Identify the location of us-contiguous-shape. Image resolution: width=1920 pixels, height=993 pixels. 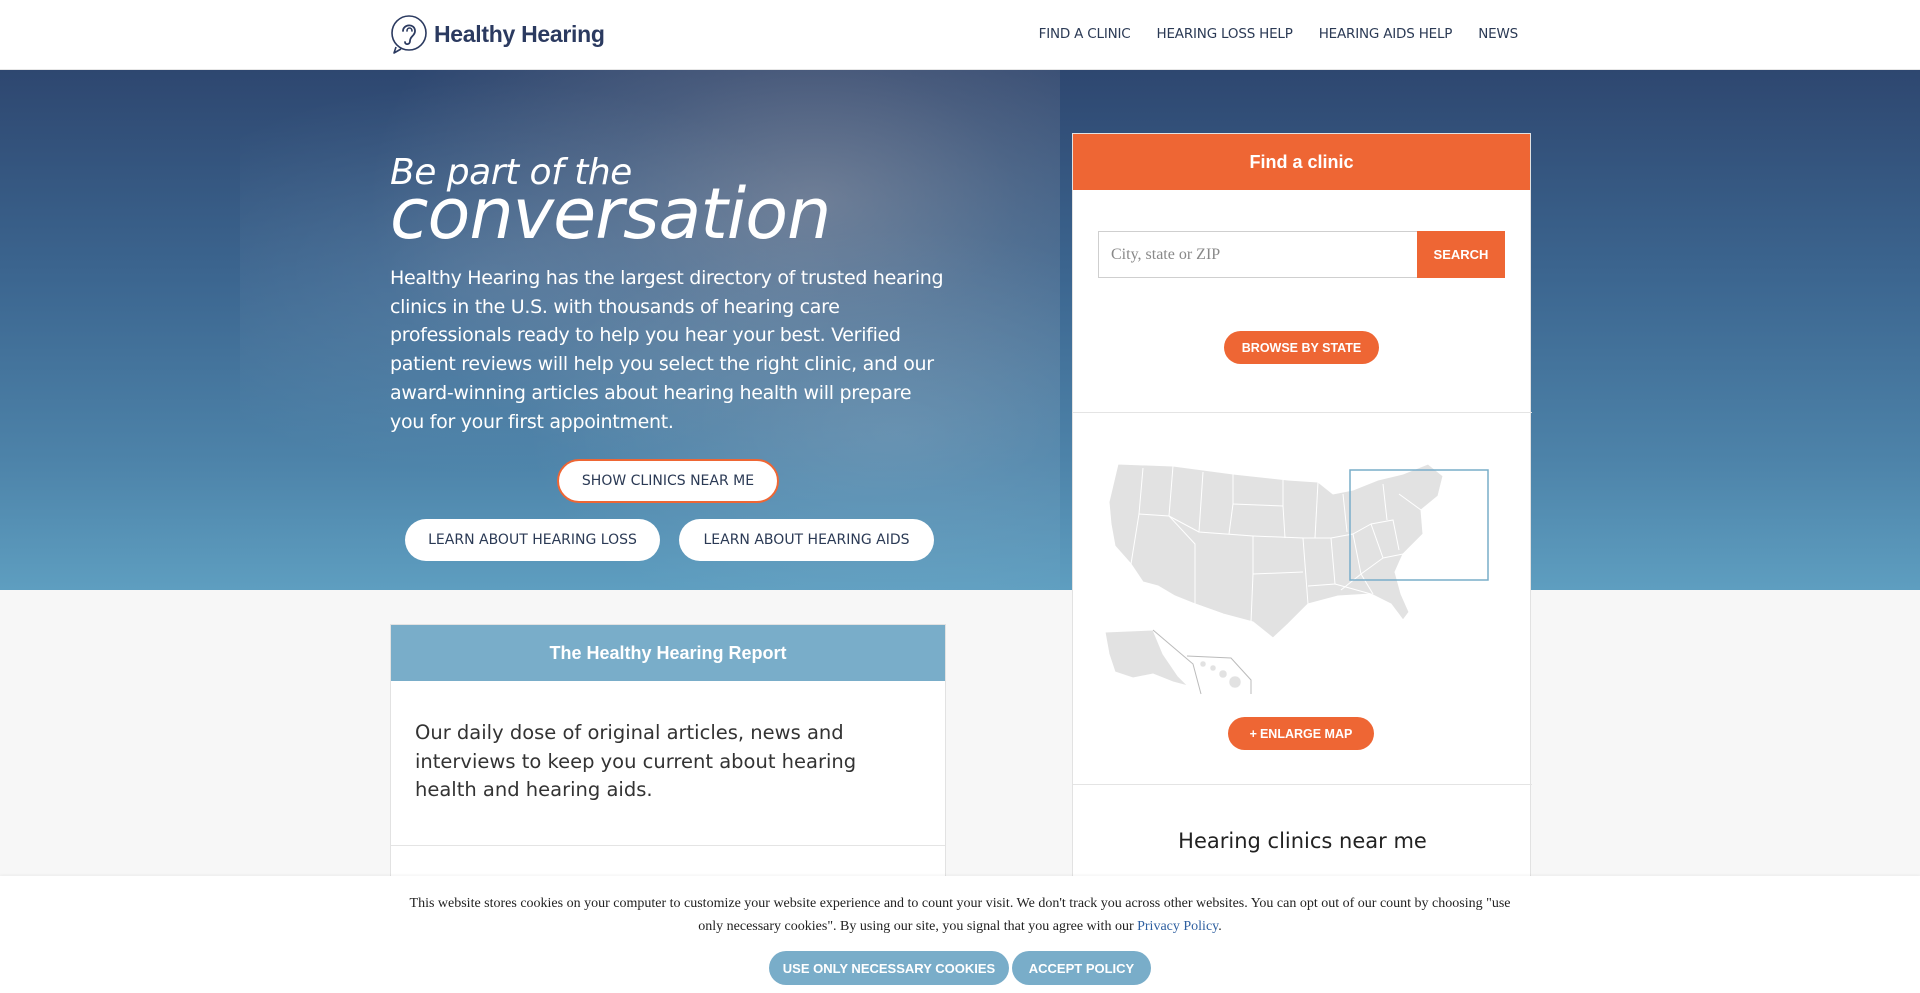
(1276, 551).